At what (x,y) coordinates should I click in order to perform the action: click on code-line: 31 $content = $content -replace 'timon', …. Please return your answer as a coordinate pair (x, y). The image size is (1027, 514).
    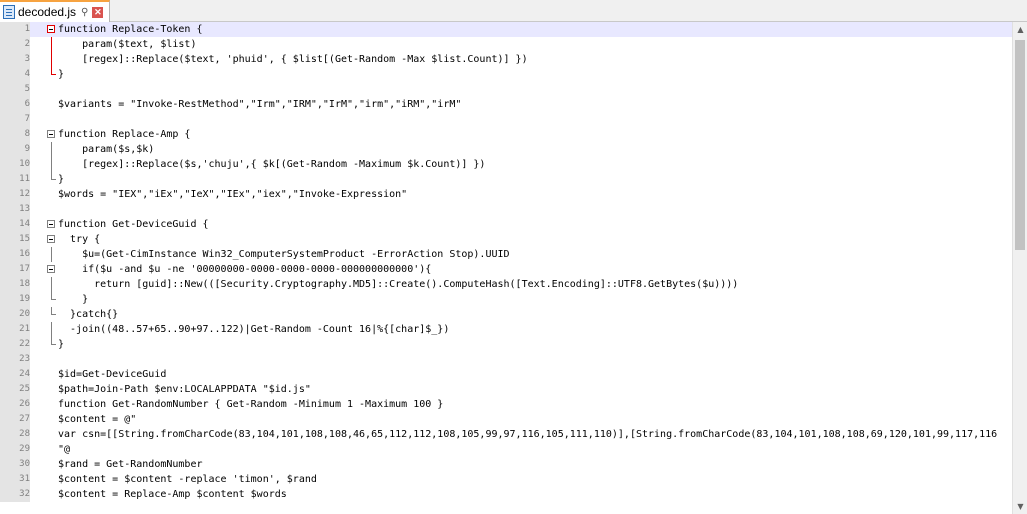
    Looking at the image, I should click on (506, 479).